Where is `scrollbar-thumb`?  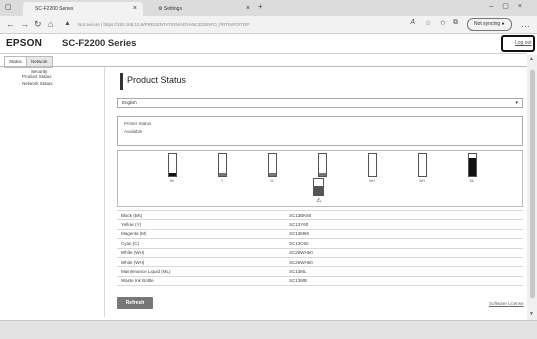 scrollbar-thumb is located at coordinates (532, 184).